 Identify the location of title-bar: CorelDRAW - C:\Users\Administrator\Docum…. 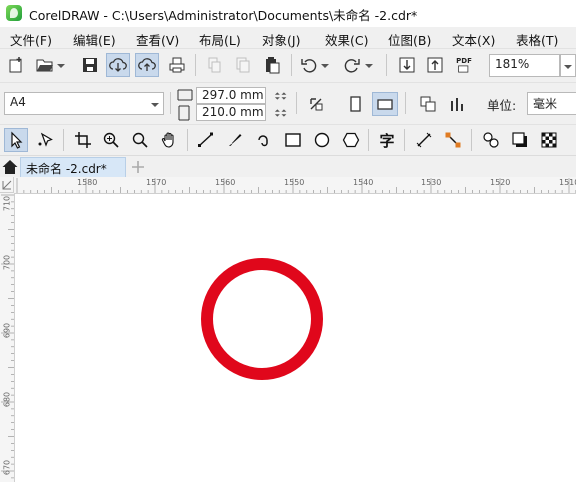
(288, 13).